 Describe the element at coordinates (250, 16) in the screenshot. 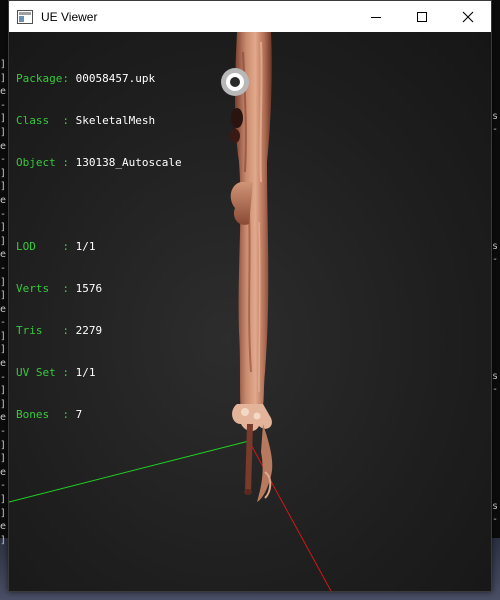

I see `title-bar: UE Viewer` at that location.